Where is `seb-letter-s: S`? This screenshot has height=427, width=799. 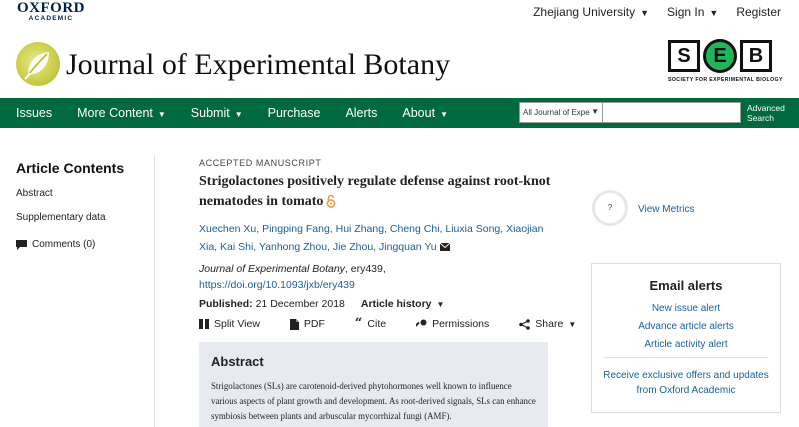 seb-letter-s: S is located at coordinates (684, 56).